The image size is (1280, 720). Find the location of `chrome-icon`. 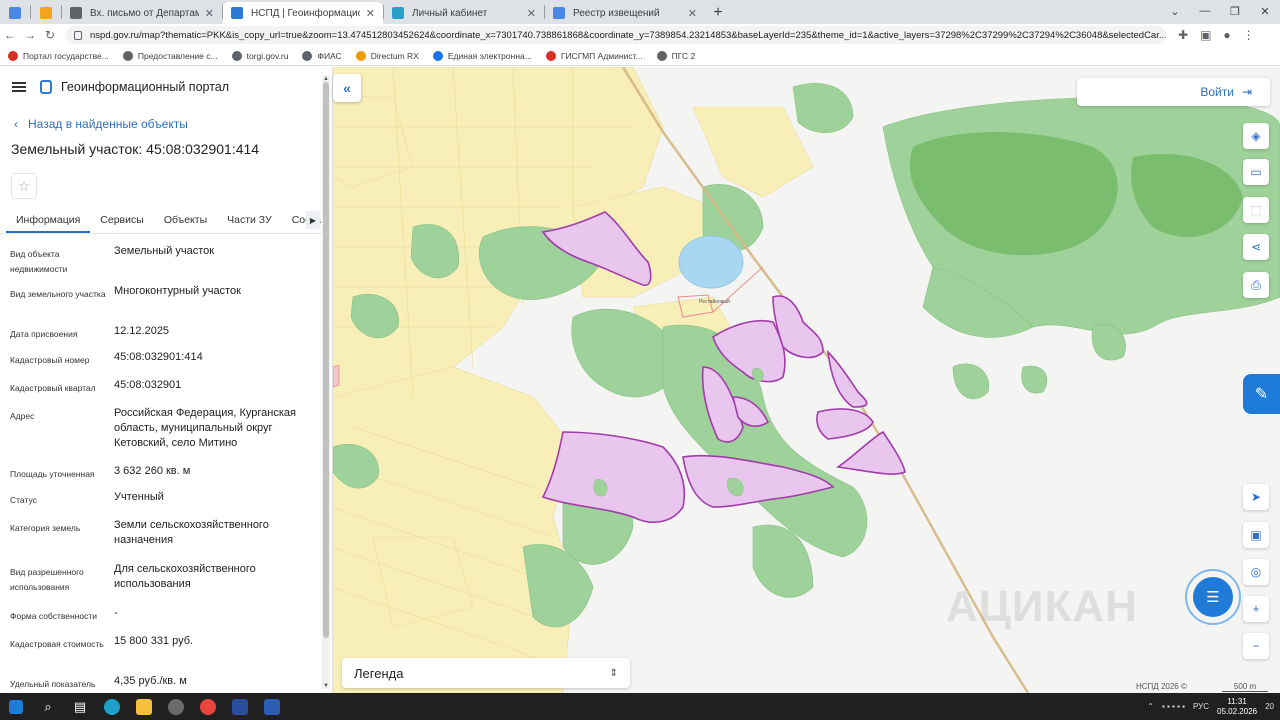

chrome-icon is located at coordinates (208, 706).